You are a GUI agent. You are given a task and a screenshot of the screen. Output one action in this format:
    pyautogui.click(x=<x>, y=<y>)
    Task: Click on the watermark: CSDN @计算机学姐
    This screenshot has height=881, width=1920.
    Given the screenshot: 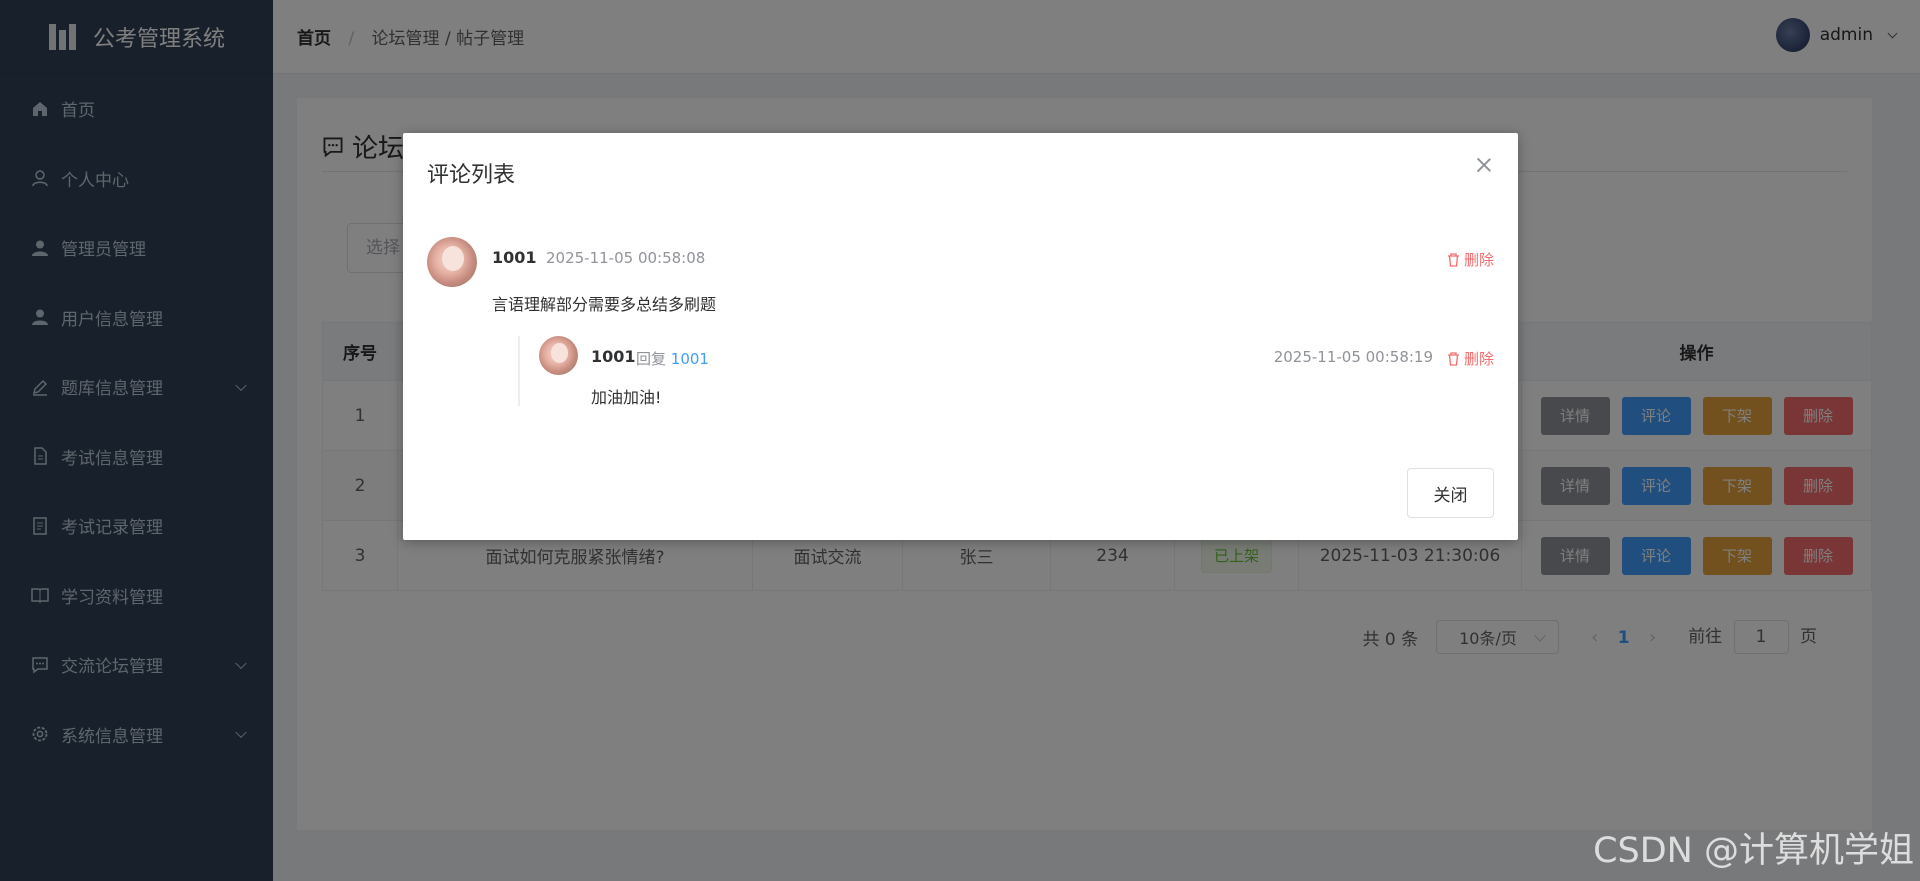 What is the action you would take?
    pyautogui.click(x=1753, y=851)
    